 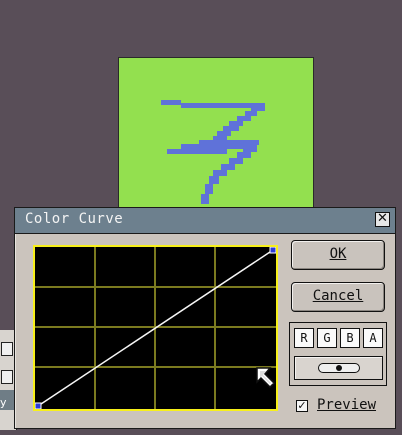 I want to click on checkmark-icon: ✓, so click(x=302, y=405).